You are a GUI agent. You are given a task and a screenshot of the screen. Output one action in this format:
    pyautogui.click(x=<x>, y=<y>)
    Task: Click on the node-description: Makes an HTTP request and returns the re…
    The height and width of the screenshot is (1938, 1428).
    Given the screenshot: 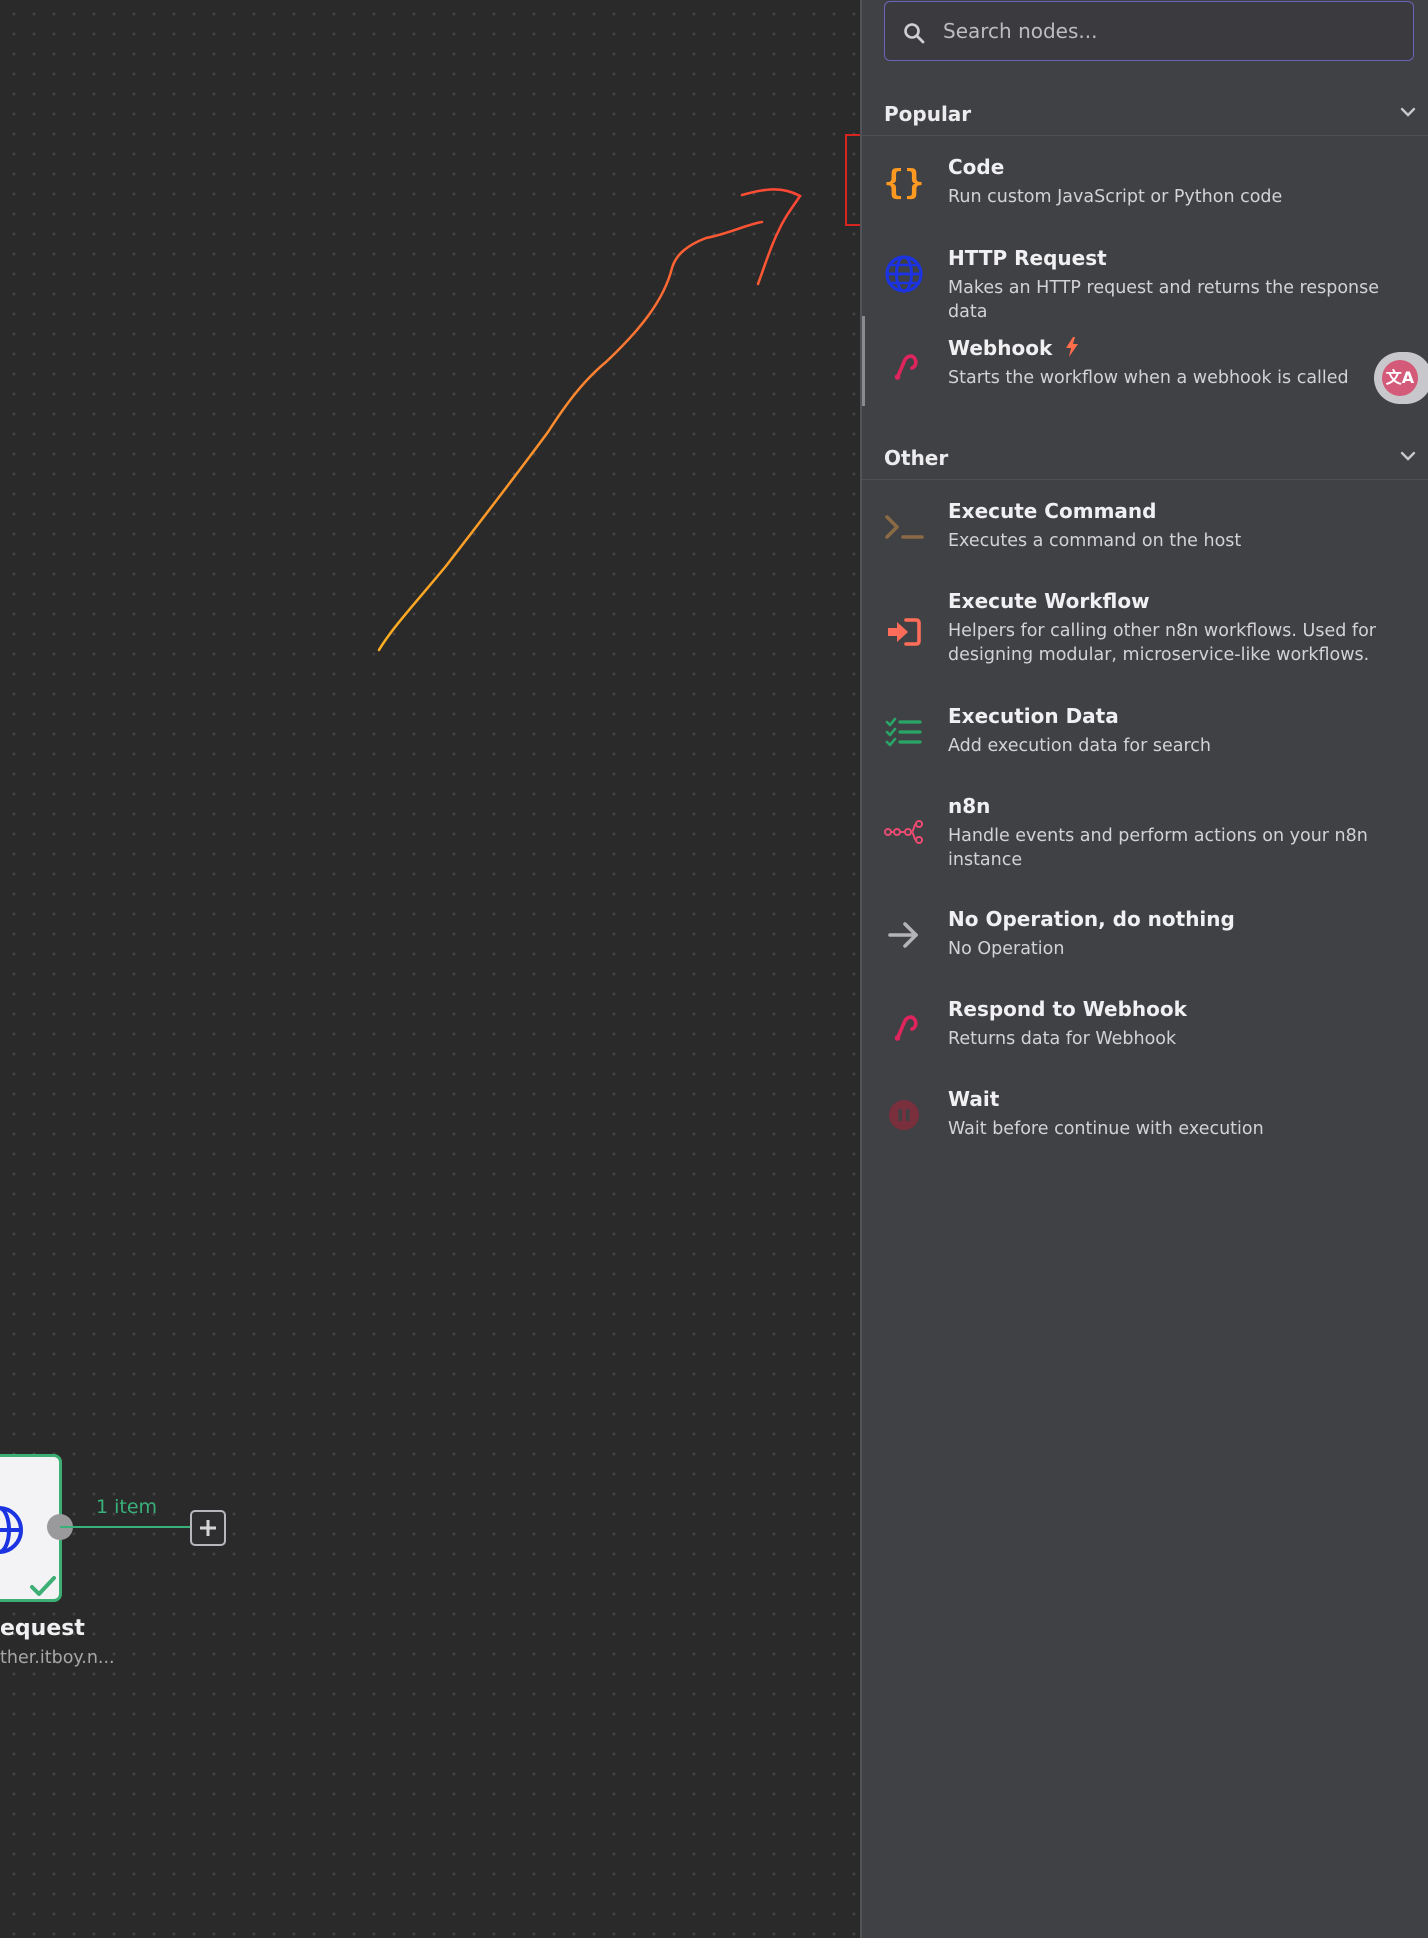 What is the action you would take?
    pyautogui.click(x=1164, y=300)
    